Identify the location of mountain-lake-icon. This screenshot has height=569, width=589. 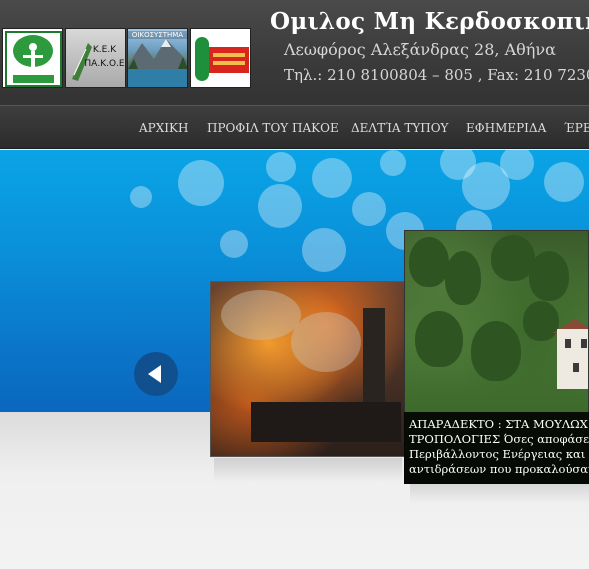
(157, 63).